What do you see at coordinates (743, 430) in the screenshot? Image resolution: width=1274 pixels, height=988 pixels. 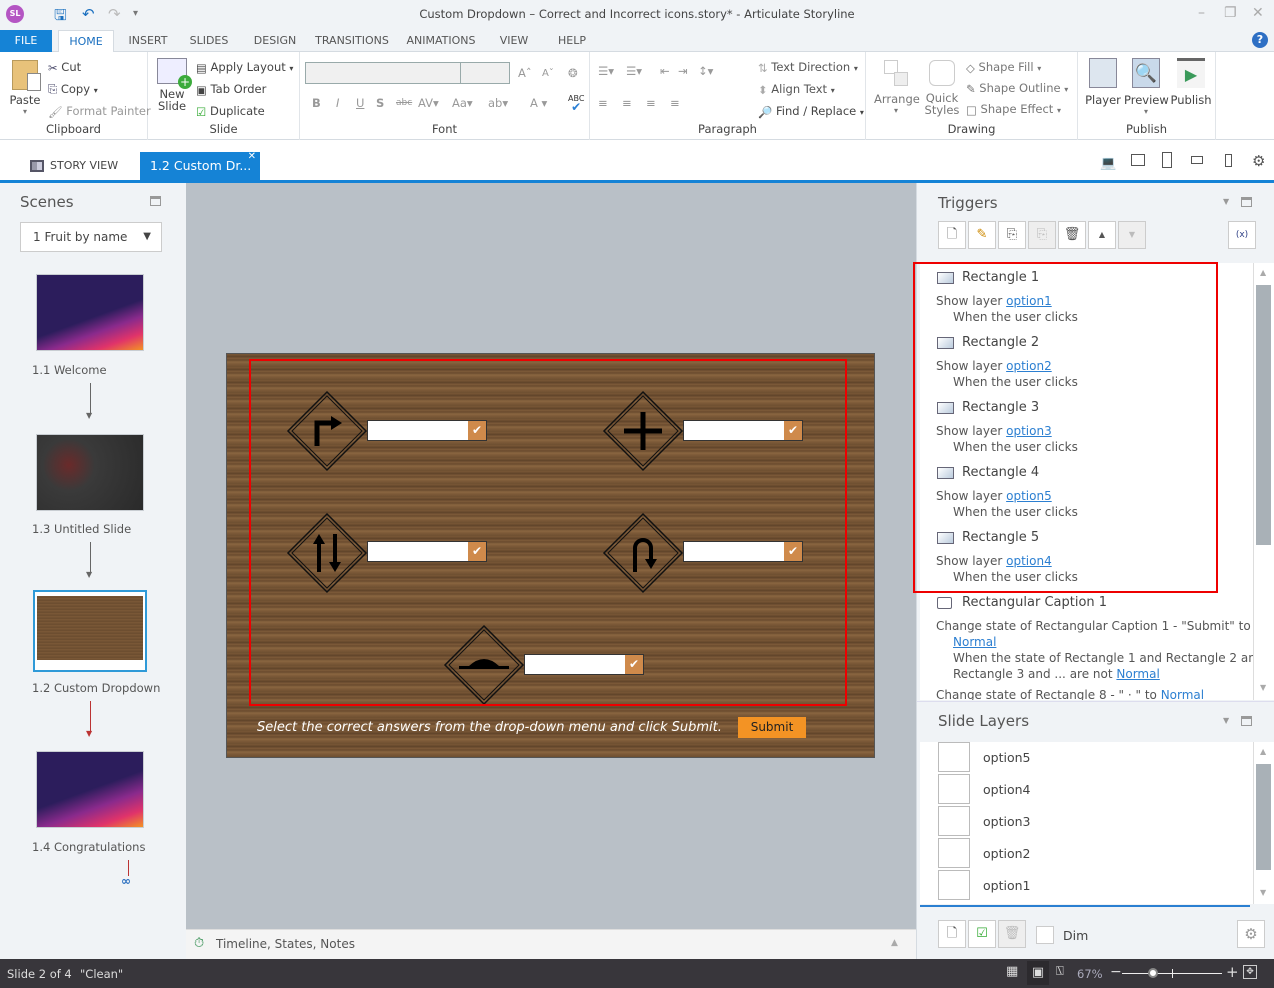 I see `dropdown-field-2: ✔` at bounding box center [743, 430].